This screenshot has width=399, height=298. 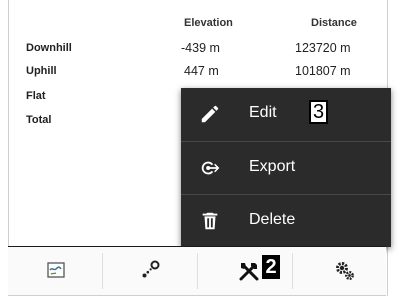 I want to click on menu-label-delete: Delete, so click(x=272, y=219).